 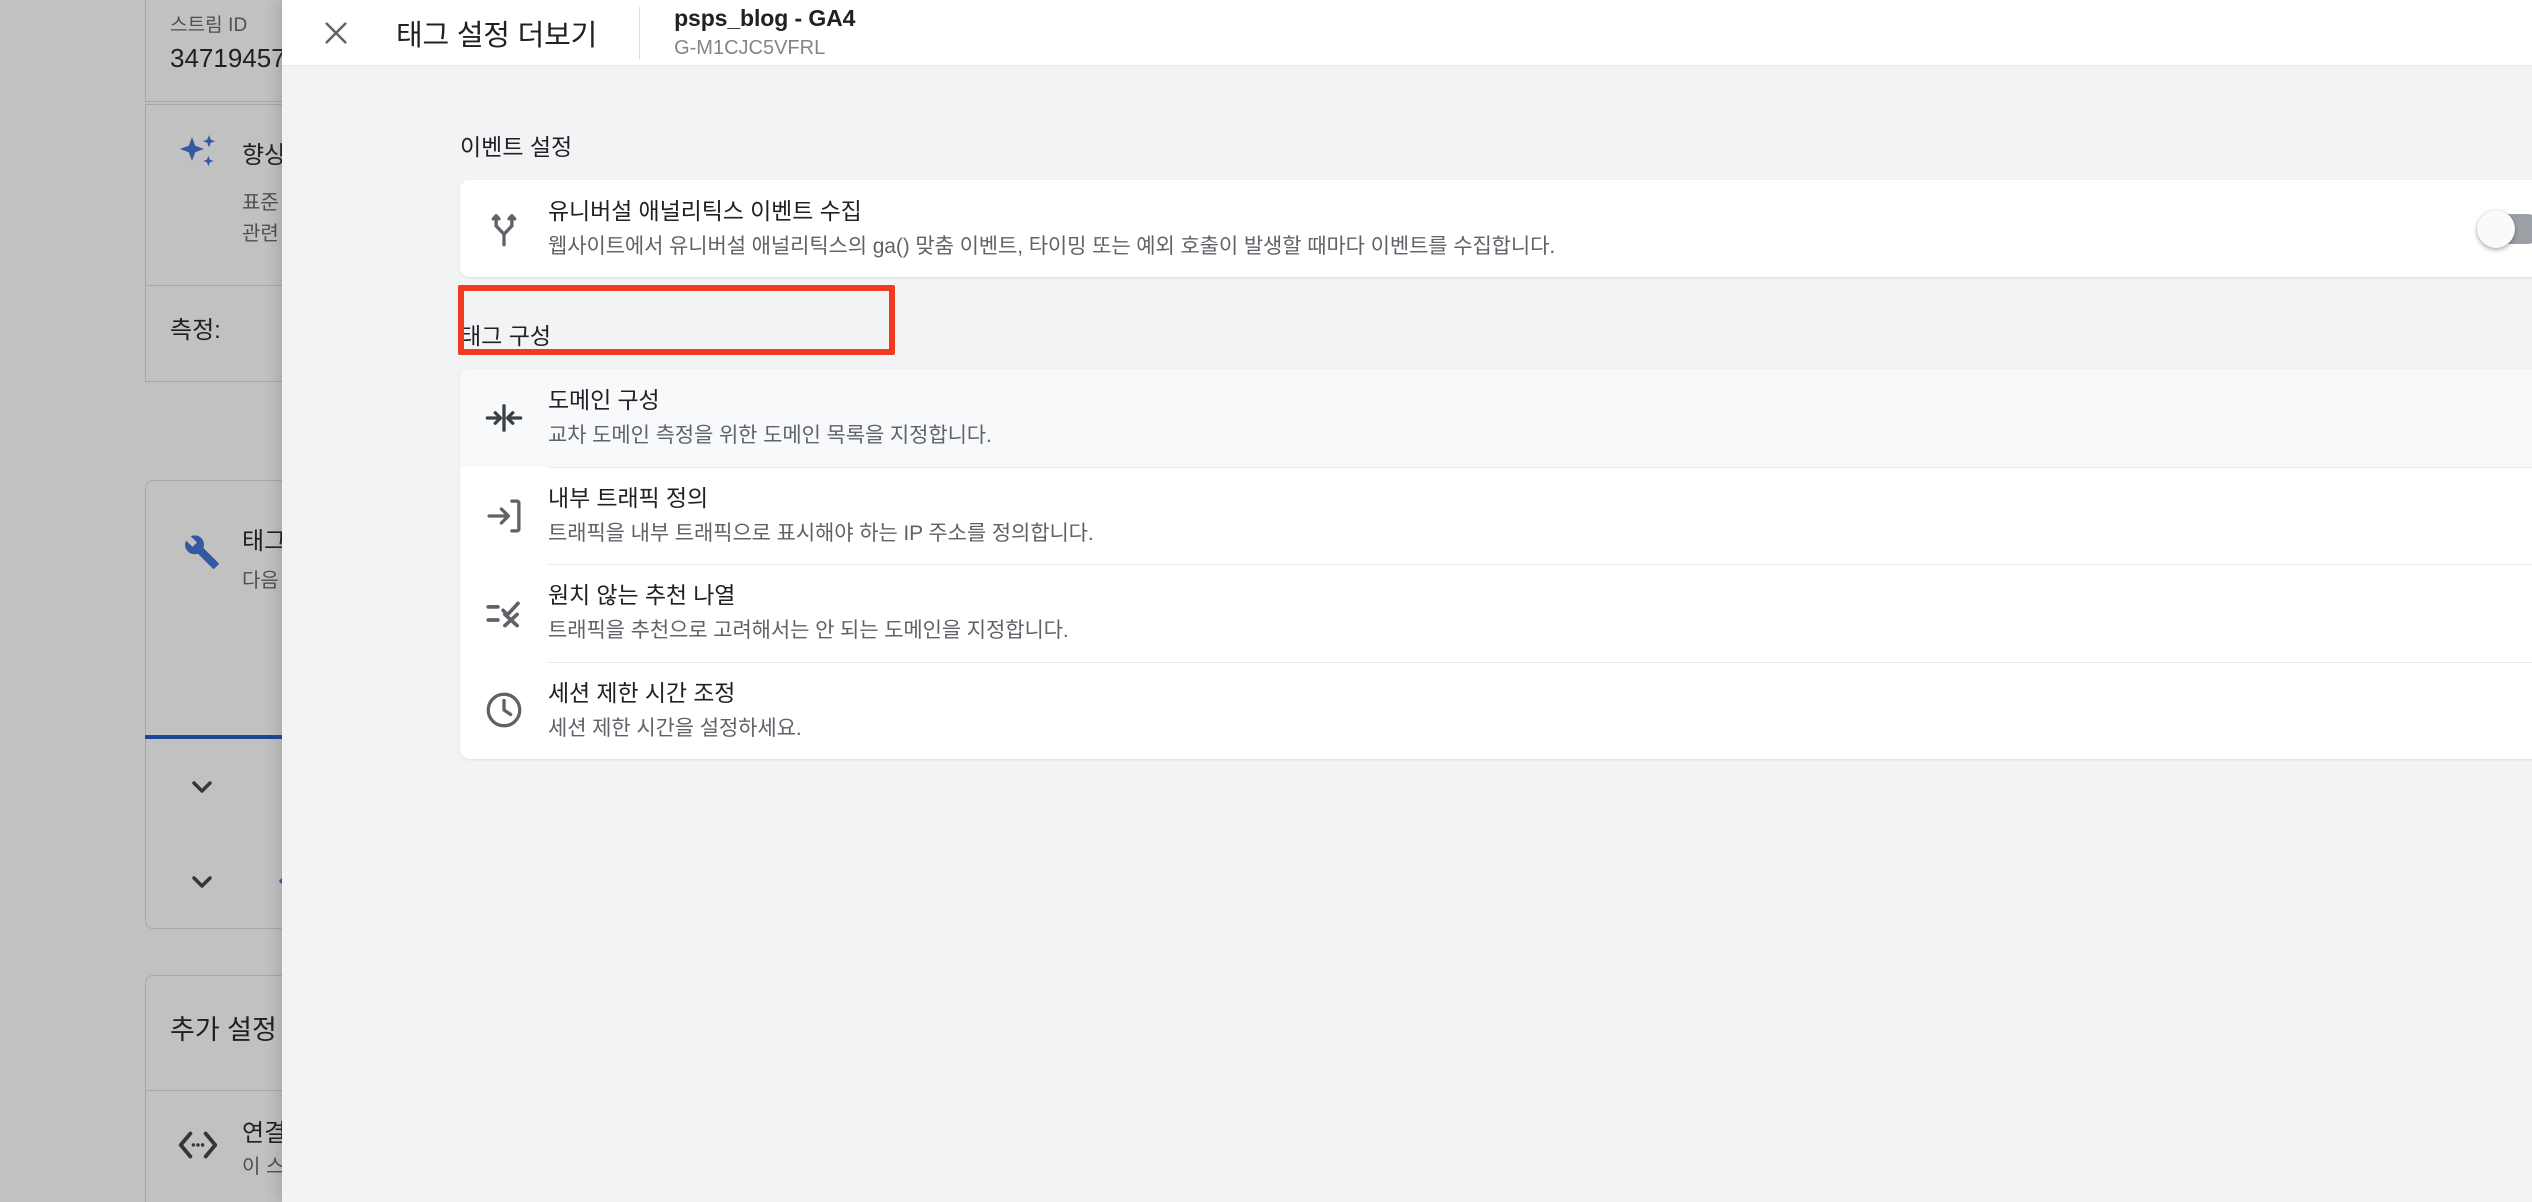 What do you see at coordinates (765, 17) in the screenshot?
I see `property-name: psps_blog - GA4` at bounding box center [765, 17].